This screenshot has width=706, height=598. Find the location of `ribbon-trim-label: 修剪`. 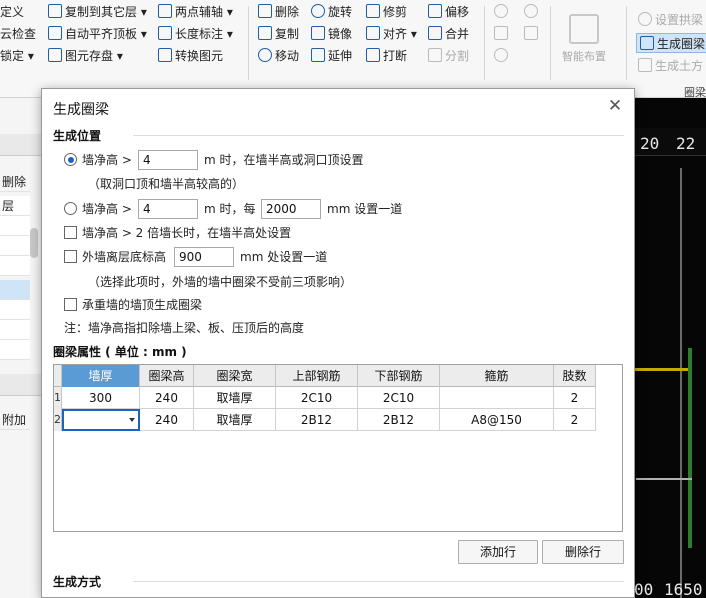

ribbon-trim-label: 修剪 is located at coordinates (395, 12).